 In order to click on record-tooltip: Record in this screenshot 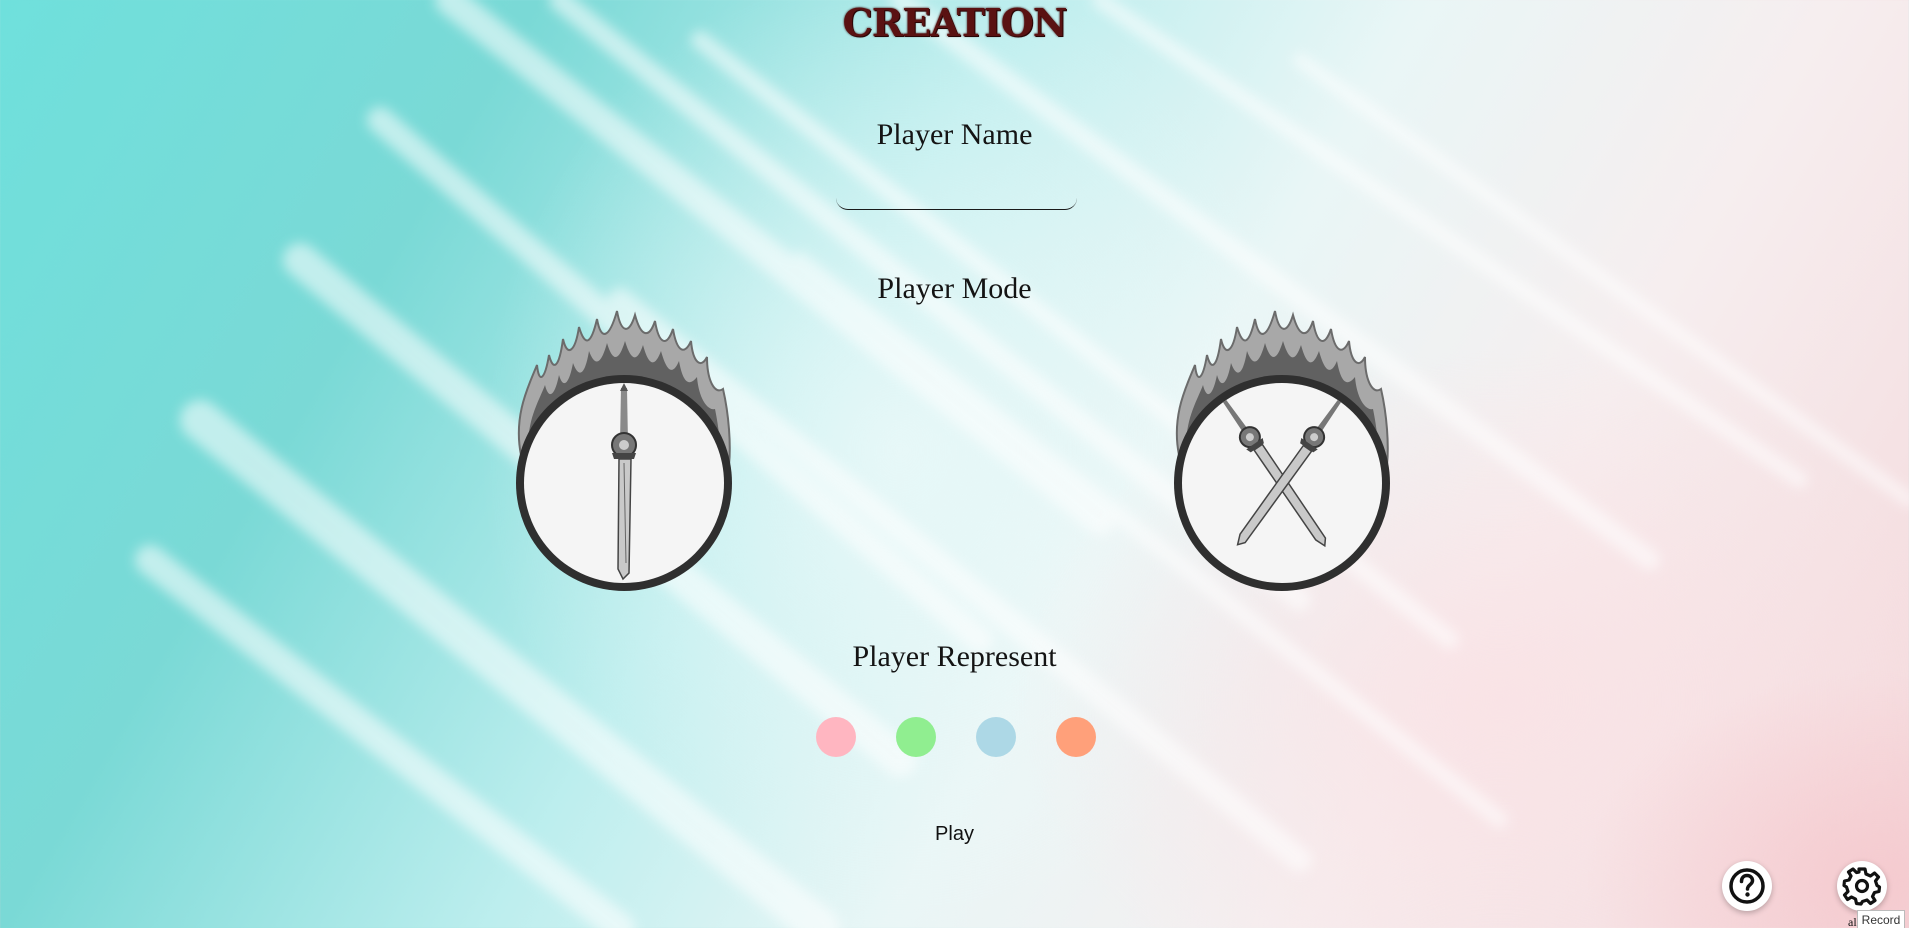, I will do `click(1881, 919)`.